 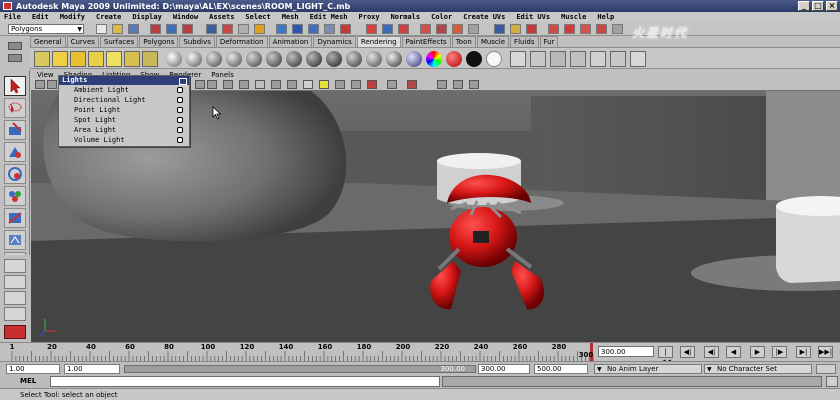 I want to click on menu-modify: Modify, so click(x=72, y=17).